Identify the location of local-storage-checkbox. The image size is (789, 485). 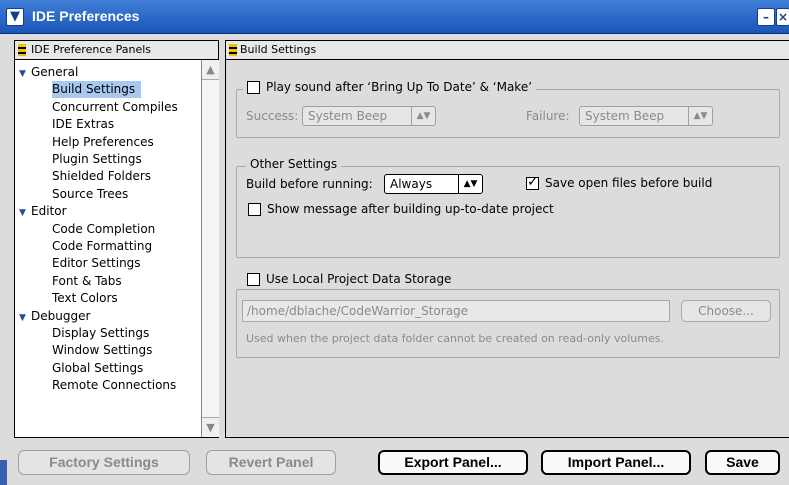
(253, 279).